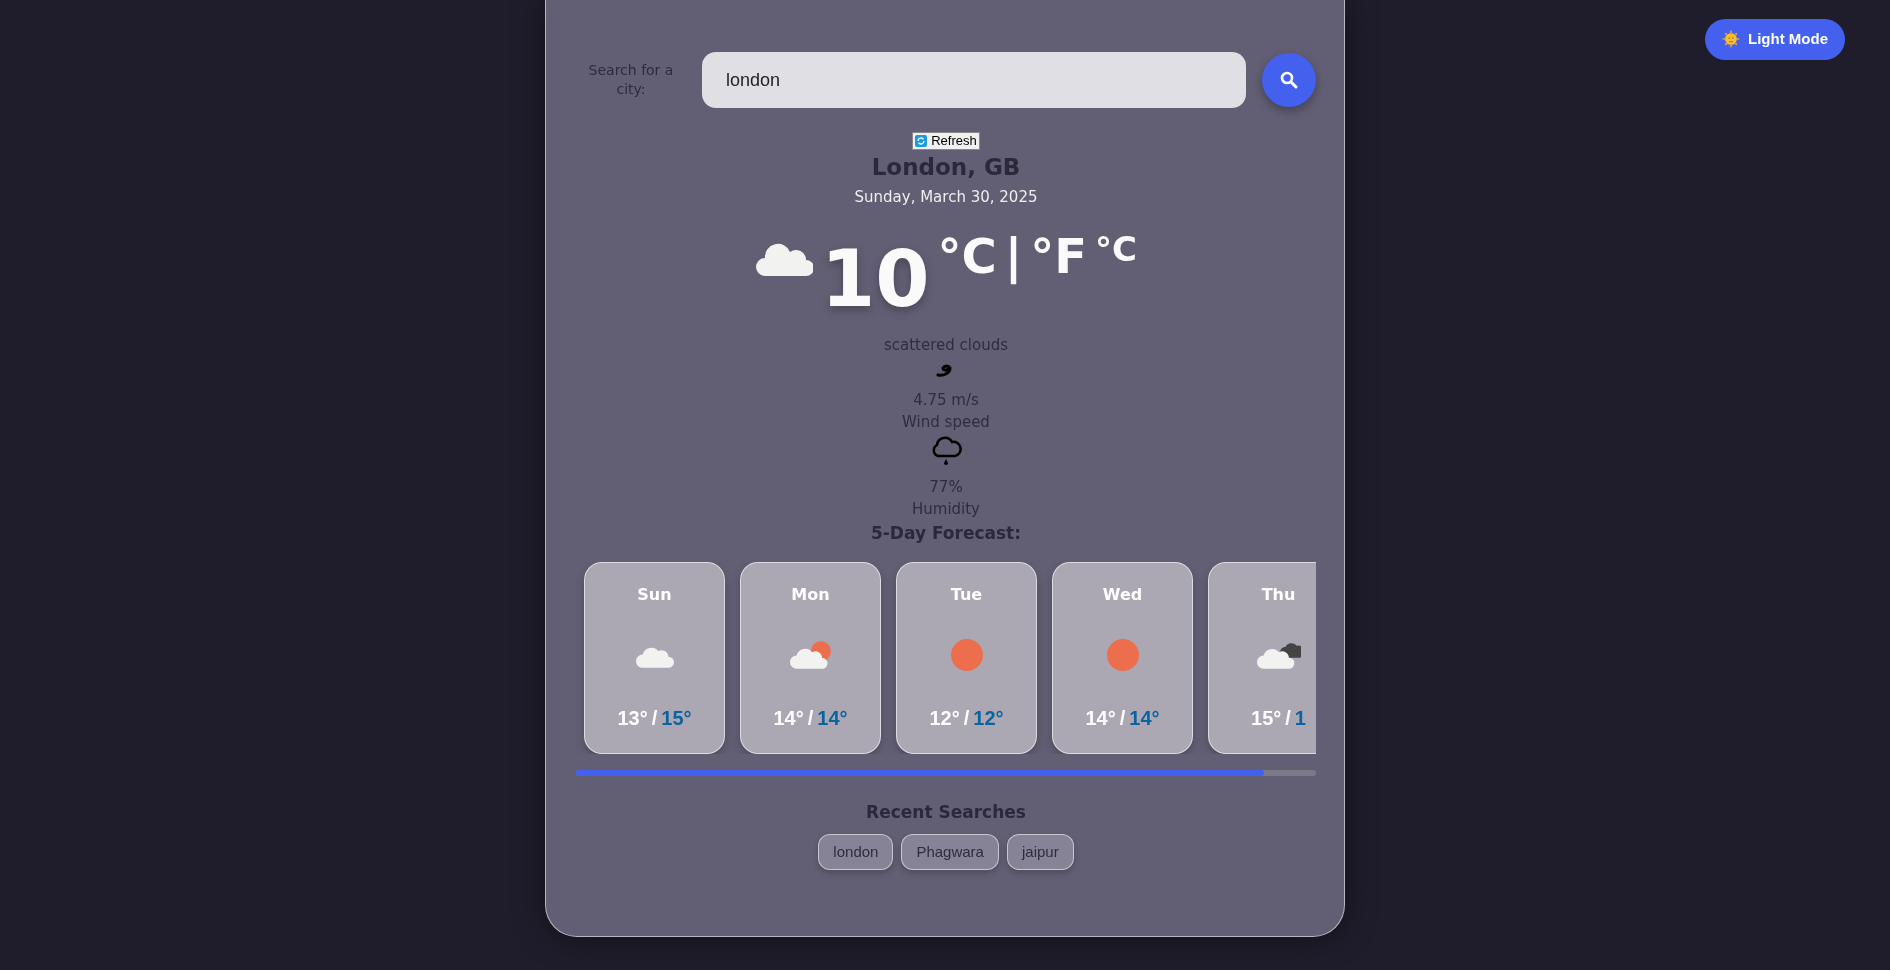 The image size is (1890, 970). Describe the element at coordinates (946, 141) in the screenshot. I see `refresh-button: Refresh` at that location.